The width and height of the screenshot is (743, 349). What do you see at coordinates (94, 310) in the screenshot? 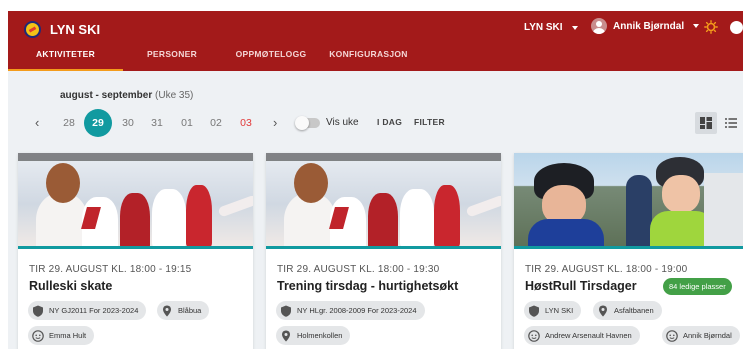
I see `group-label: NY GJ2011 For 2023-2024` at bounding box center [94, 310].